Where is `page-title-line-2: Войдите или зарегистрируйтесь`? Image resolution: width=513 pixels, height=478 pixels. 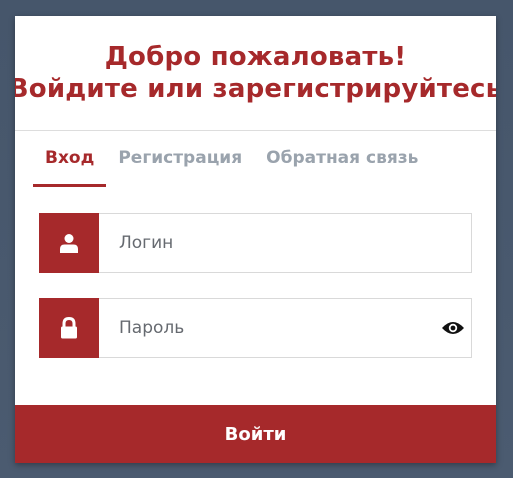 page-title-line-2: Войдите или зарегистрируйтесь is located at coordinates (255, 89).